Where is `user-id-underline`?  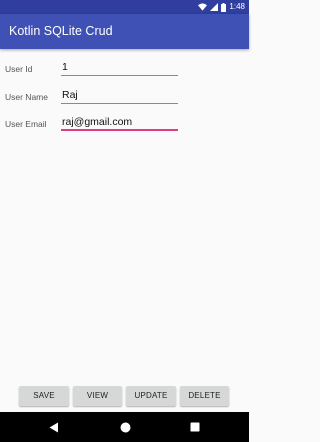
user-id-underline is located at coordinates (119, 75).